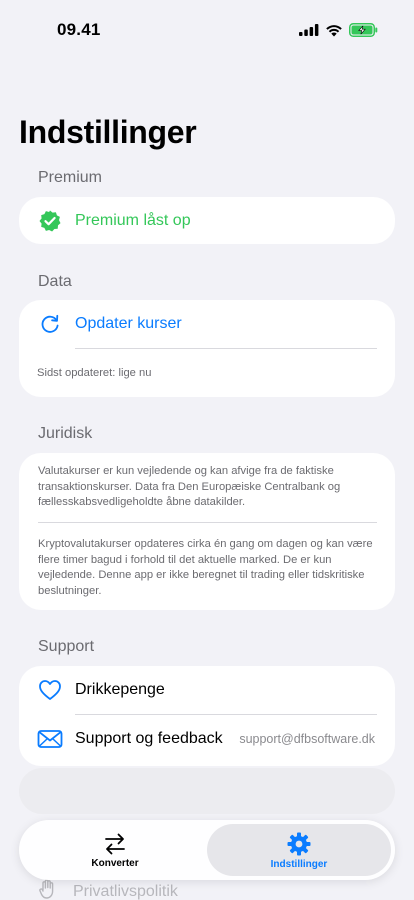  I want to click on tab-bar: Konverter Indstillinger, so click(207, 850).